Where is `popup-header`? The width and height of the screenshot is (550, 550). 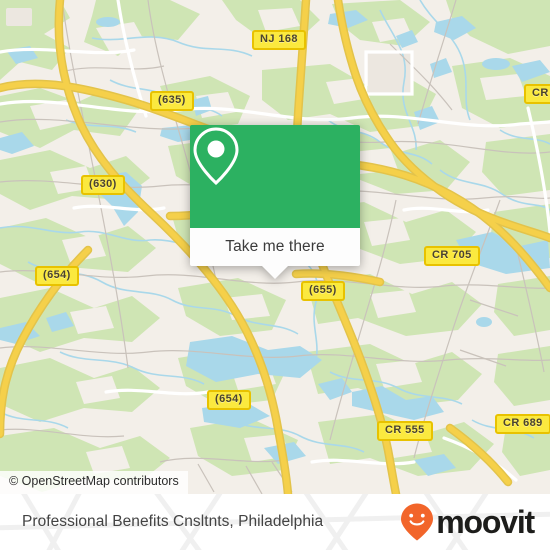 popup-header is located at coordinates (275, 176).